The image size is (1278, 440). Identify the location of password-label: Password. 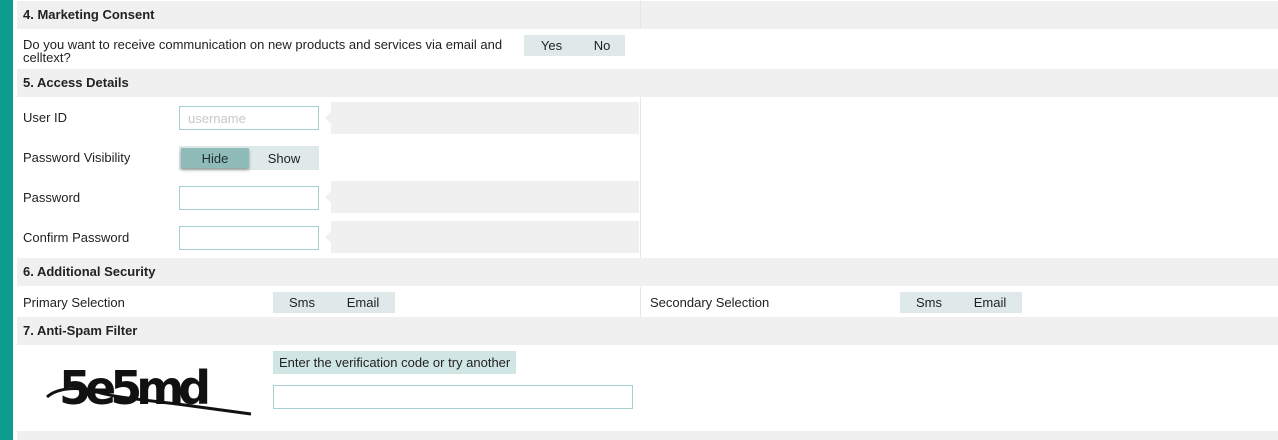
(52, 197).